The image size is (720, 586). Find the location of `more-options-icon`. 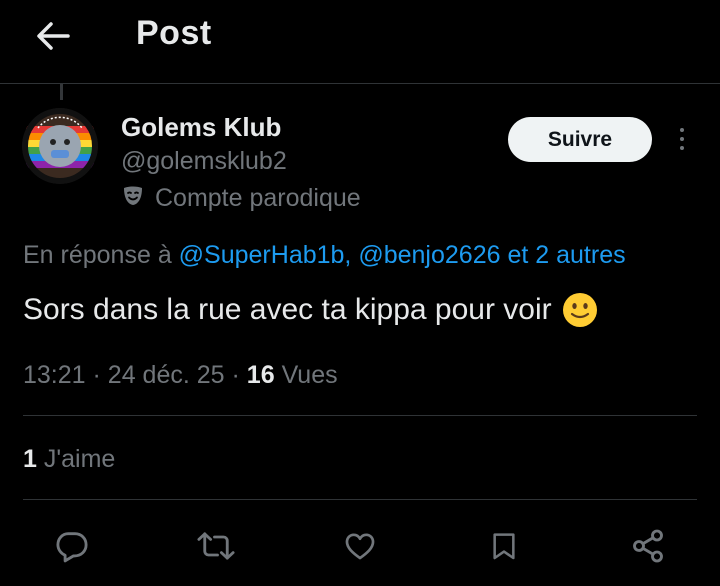

more-options-icon is located at coordinates (682, 139).